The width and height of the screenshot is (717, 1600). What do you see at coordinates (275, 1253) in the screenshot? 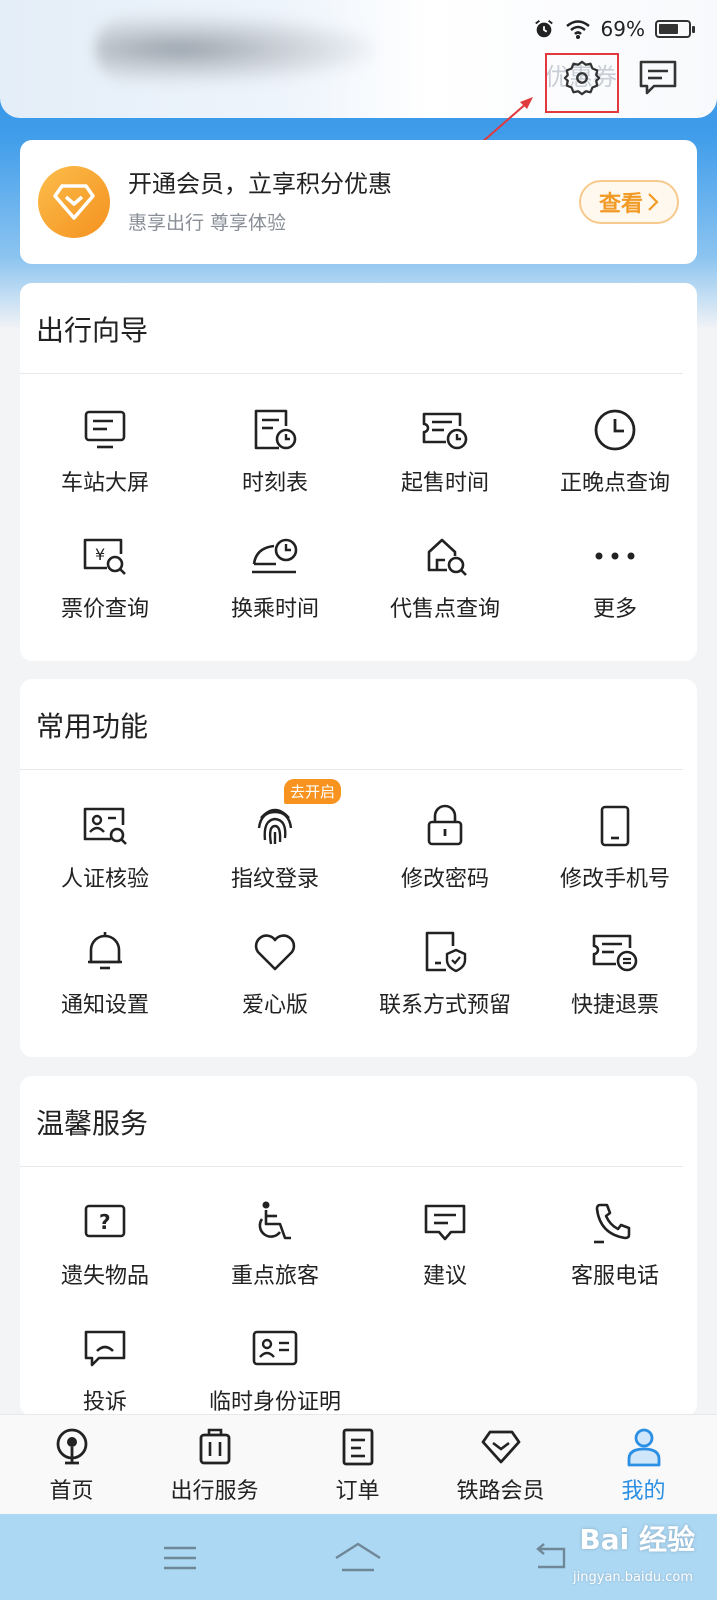
I see `grid-item-priority-passenger: 重点旅客` at bounding box center [275, 1253].